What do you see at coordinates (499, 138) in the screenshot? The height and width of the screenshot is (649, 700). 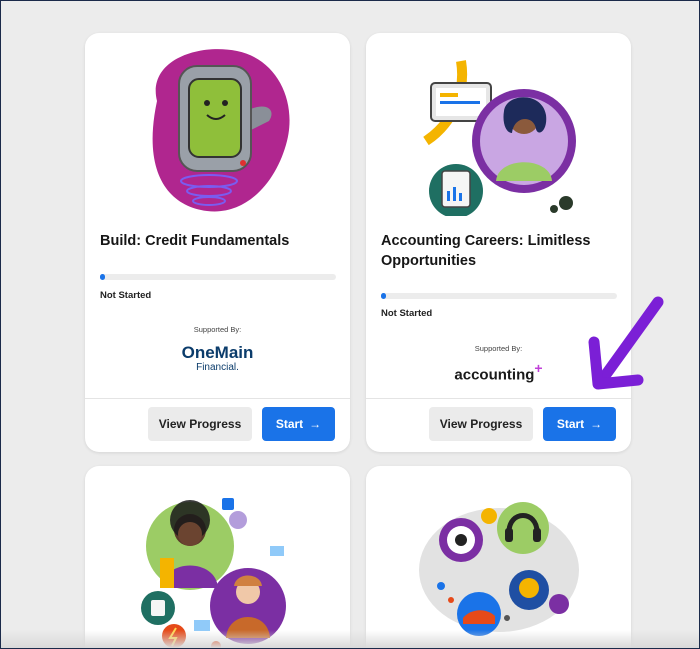 I see `accounting-careers-illustration` at bounding box center [499, 138].